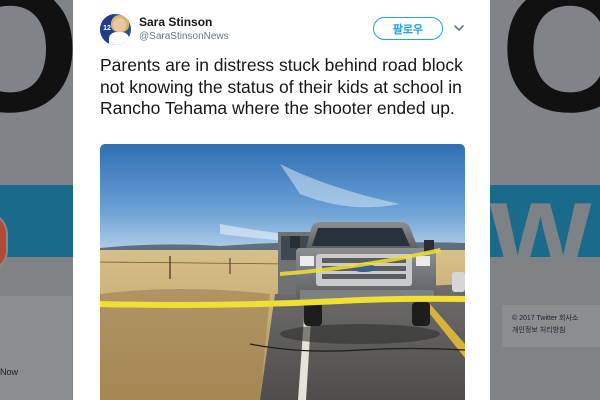 The height and width of the screenshot is (400, 600). I want to click on avatar: 12, so click(115, 29).